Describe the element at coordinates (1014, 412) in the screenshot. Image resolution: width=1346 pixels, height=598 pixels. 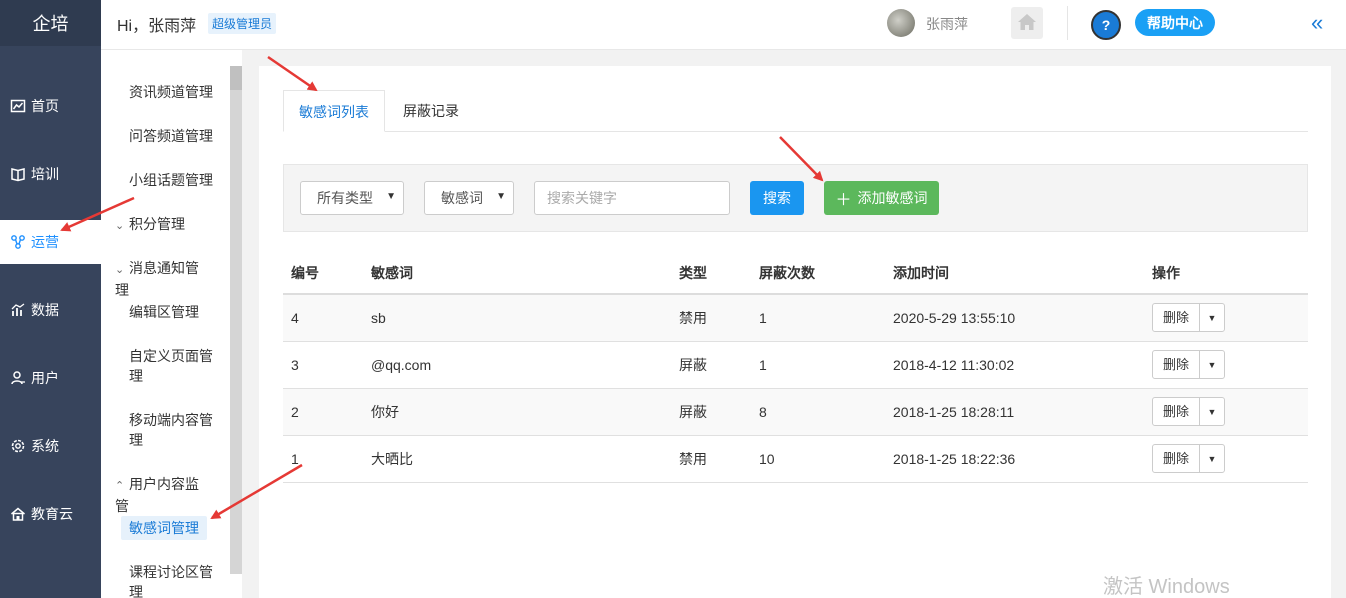
I see `cell-time: 2018-1-25 18:28:11` at that location.